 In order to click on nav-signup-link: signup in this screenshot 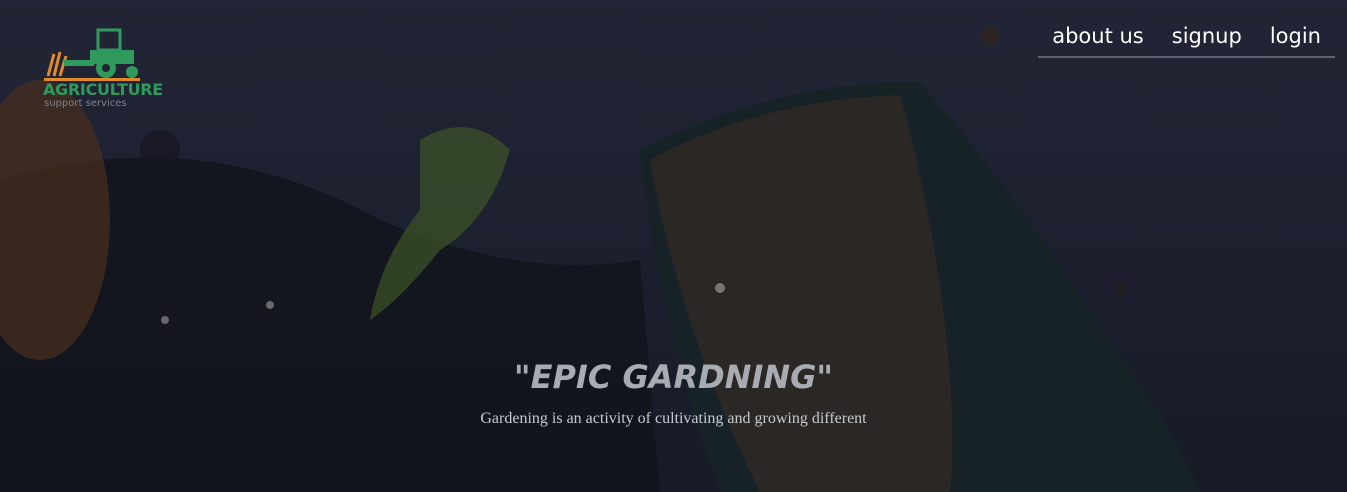, I will do `click(1207, 36)`.